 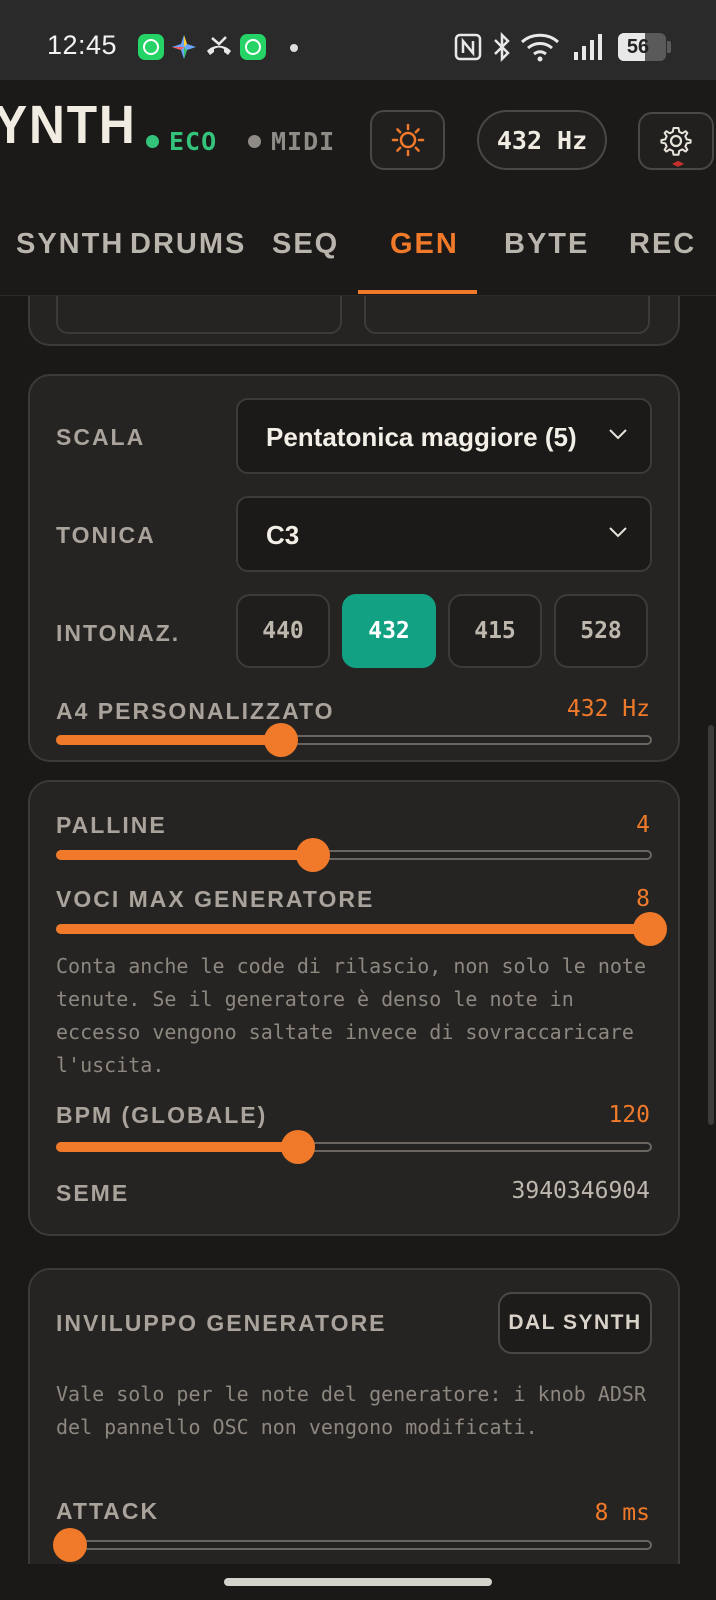 What do you see at coordinates (305, 244) in the screenshot?
I see `tab-seq: SEQ` at bounding box center [305, 244].